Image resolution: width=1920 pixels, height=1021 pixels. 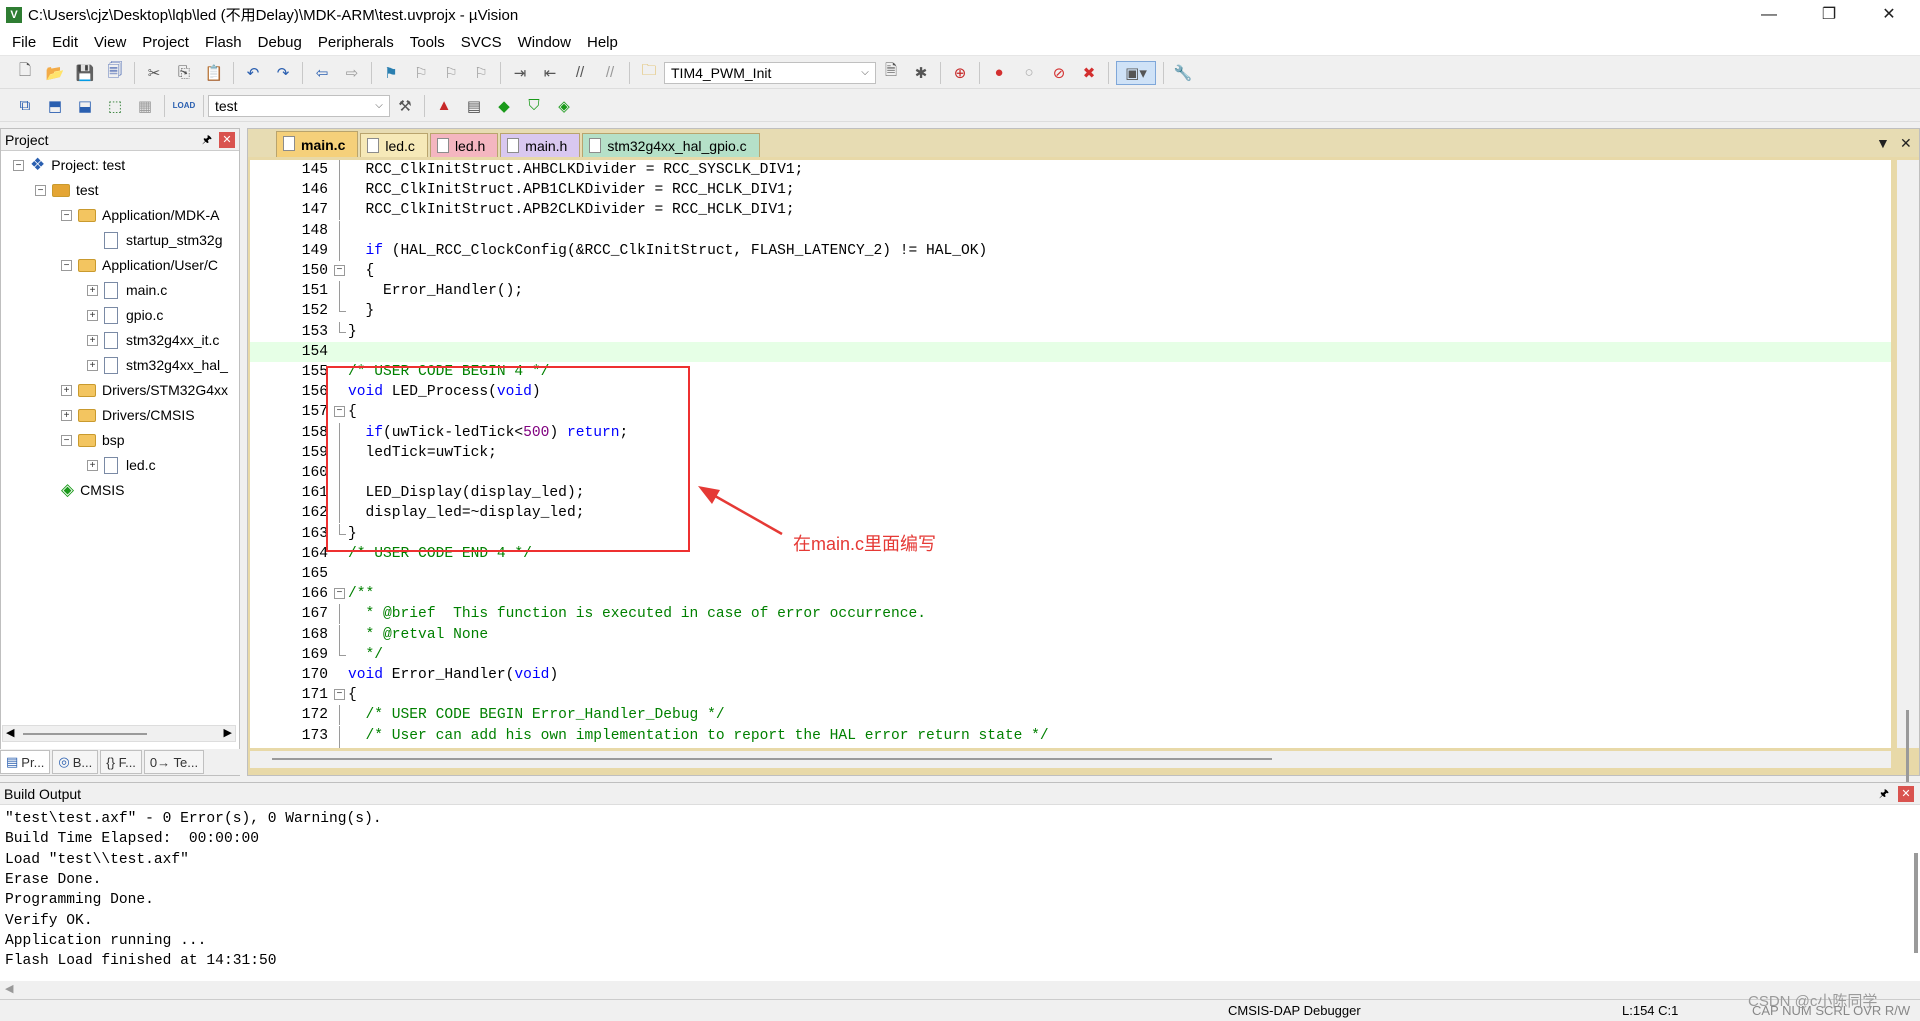 What do you see at coordinates (144, 390) in the screenshot?
I see `tree-item: + Drivers/STM32G4xx` at bounding box center [144, 390].